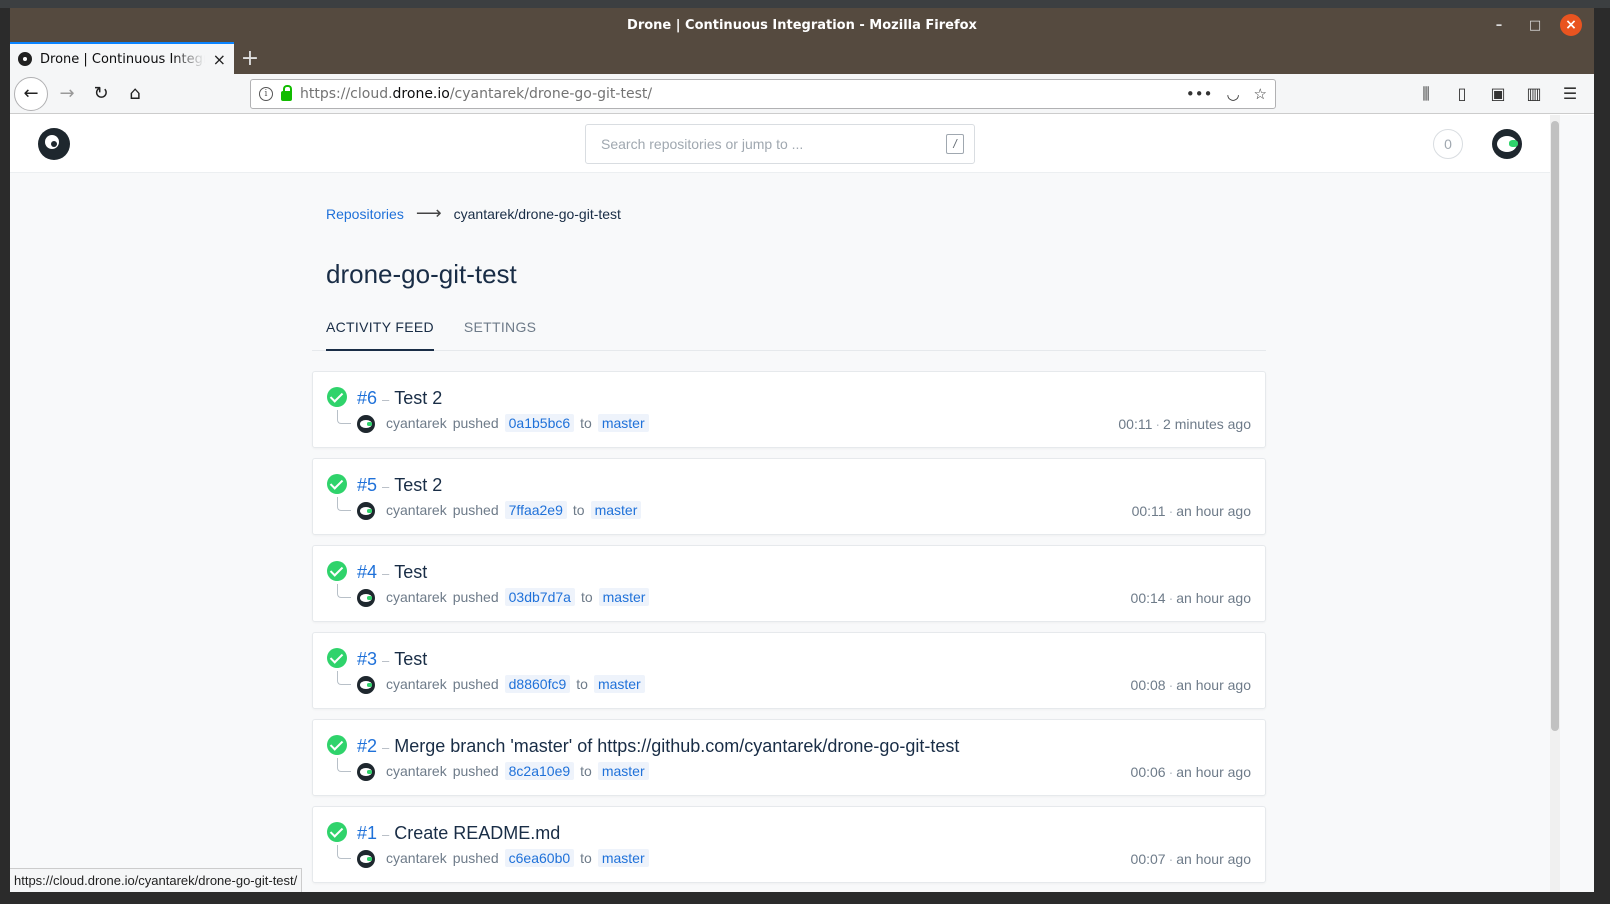 This screenshot has width=1610, height=904. I want to click on pocket-icon: ◡, so click(1232, 94).